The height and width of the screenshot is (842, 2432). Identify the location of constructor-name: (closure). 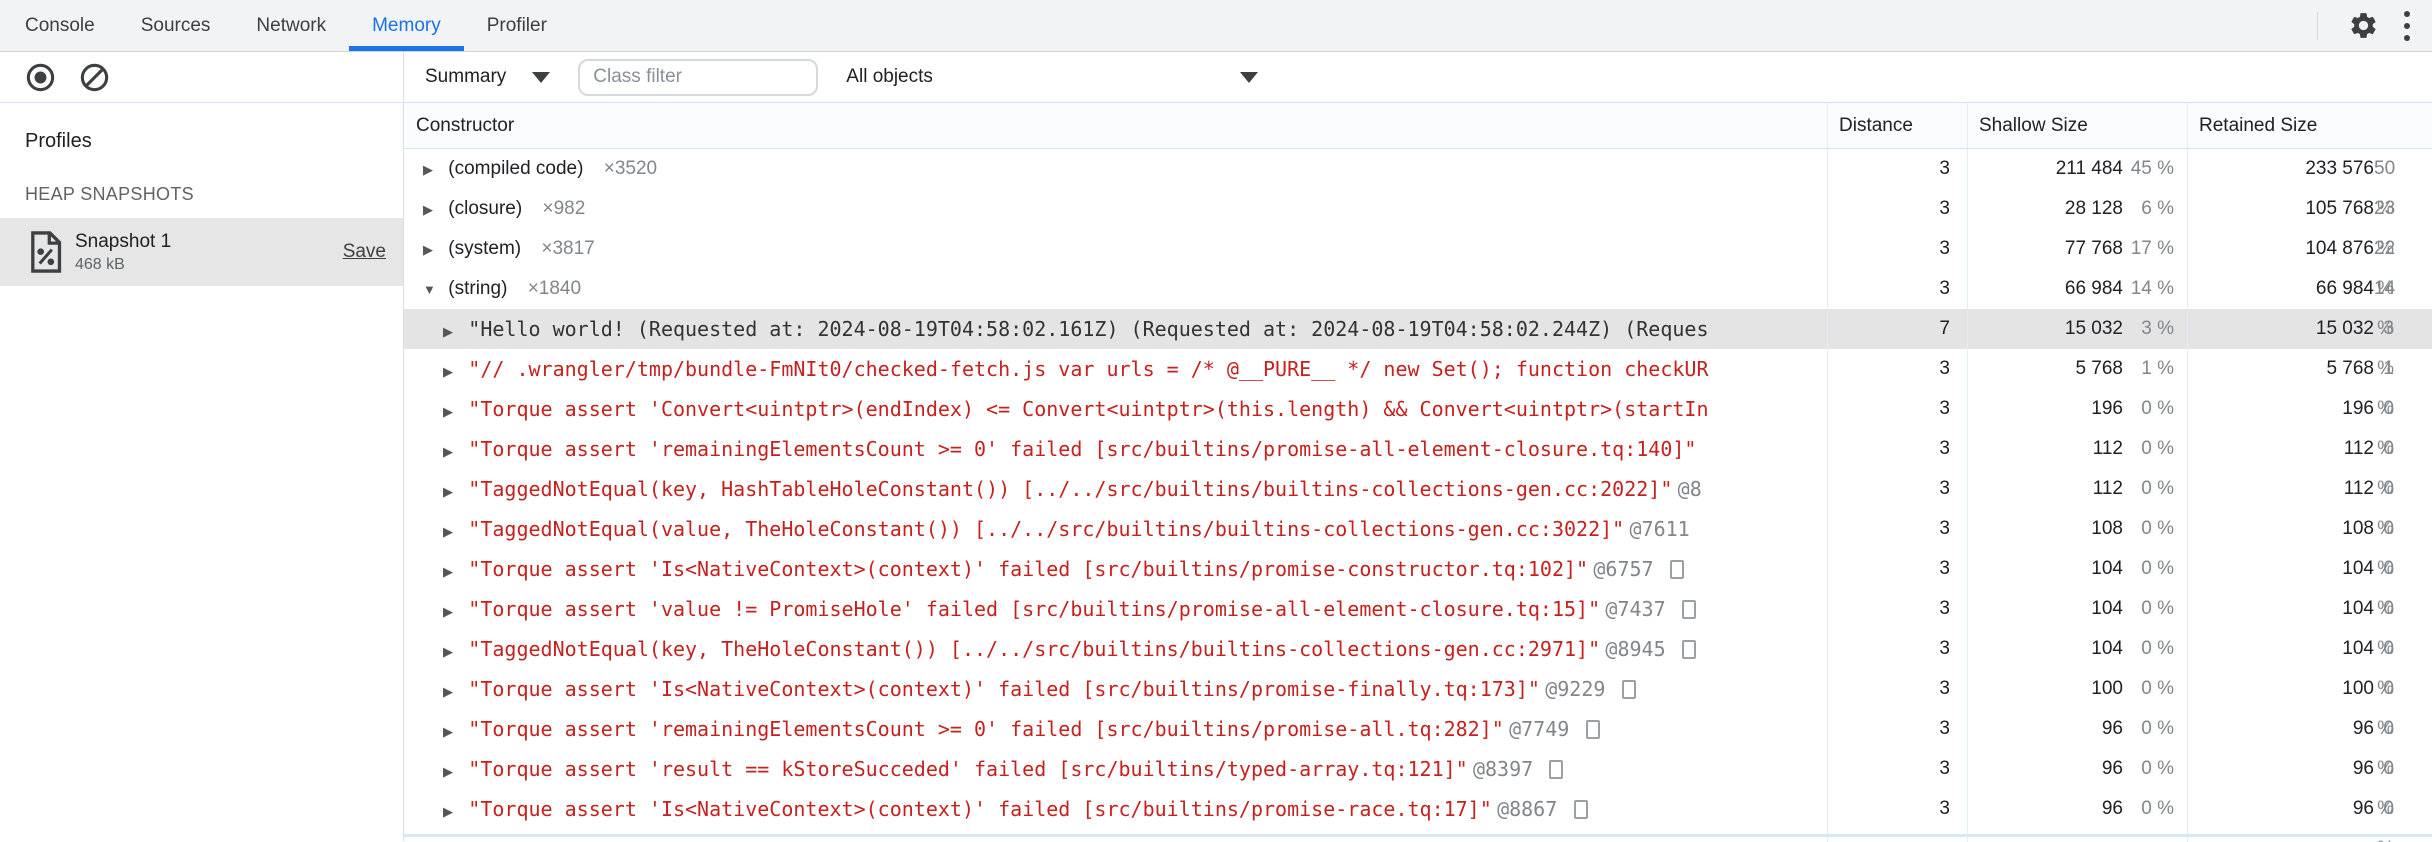
(485, 208).